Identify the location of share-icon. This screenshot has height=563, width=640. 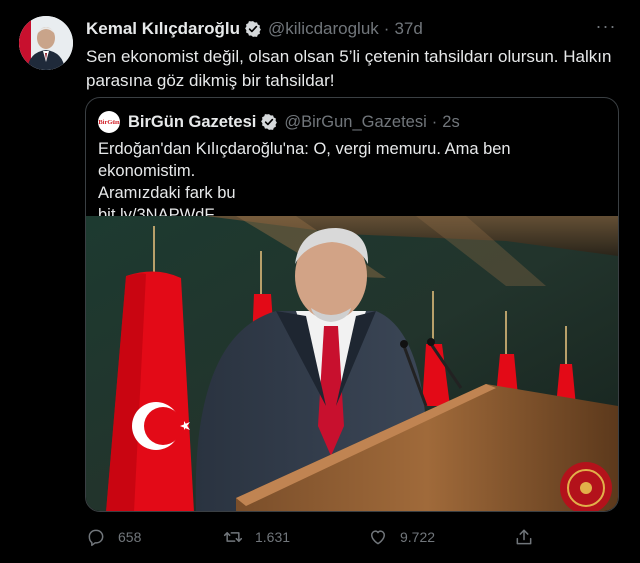
(524, 537).